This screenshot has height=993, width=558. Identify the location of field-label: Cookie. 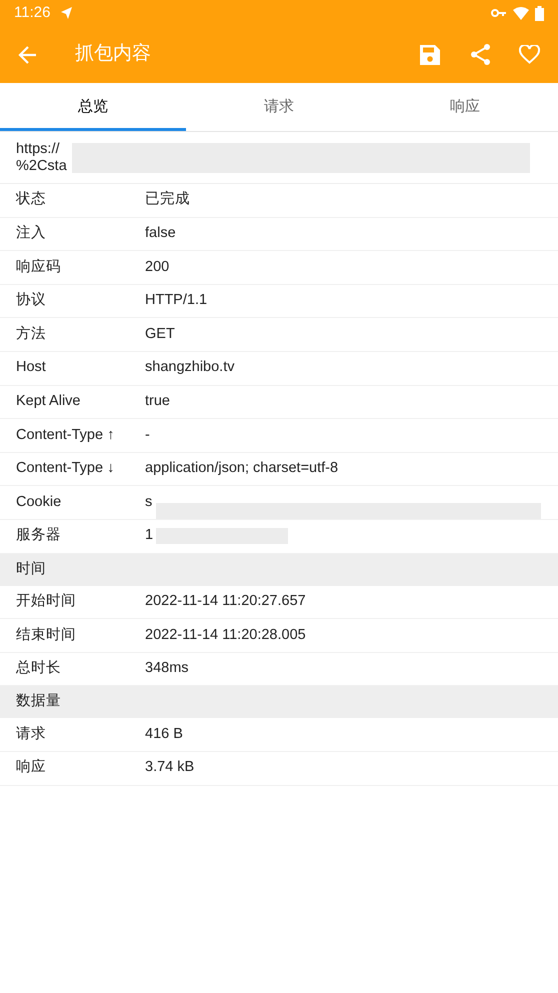
(39, 502).